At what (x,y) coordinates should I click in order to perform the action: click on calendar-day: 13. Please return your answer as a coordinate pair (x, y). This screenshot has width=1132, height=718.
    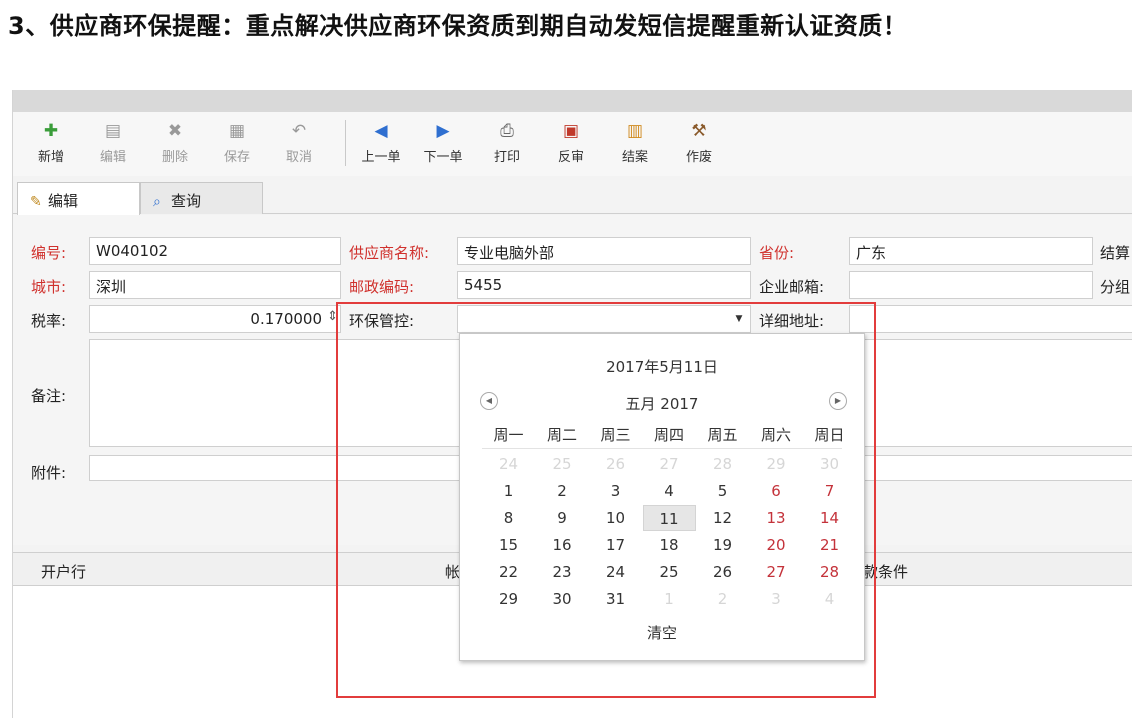
    Looking at the image, I should click on (776, 518).